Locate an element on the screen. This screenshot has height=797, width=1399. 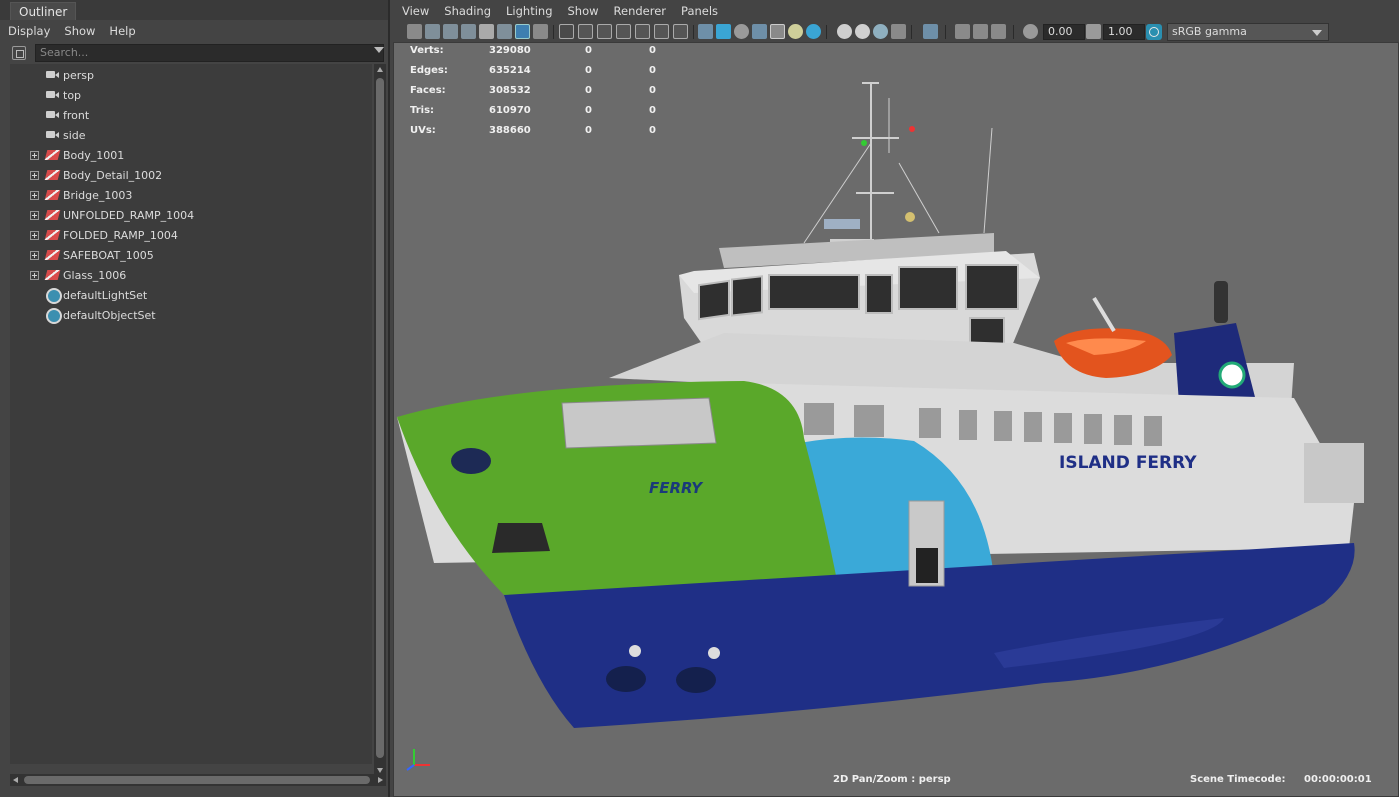
filter-icon is located at coordinates (19, 53).